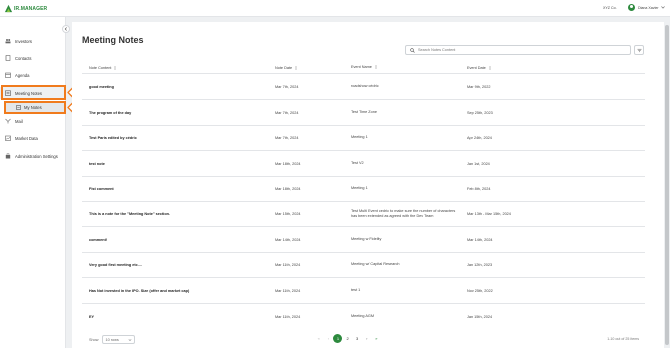 The width and height of the screenshot is (670, 348). I want to click on next-page-button: ›, so click(366, 338).